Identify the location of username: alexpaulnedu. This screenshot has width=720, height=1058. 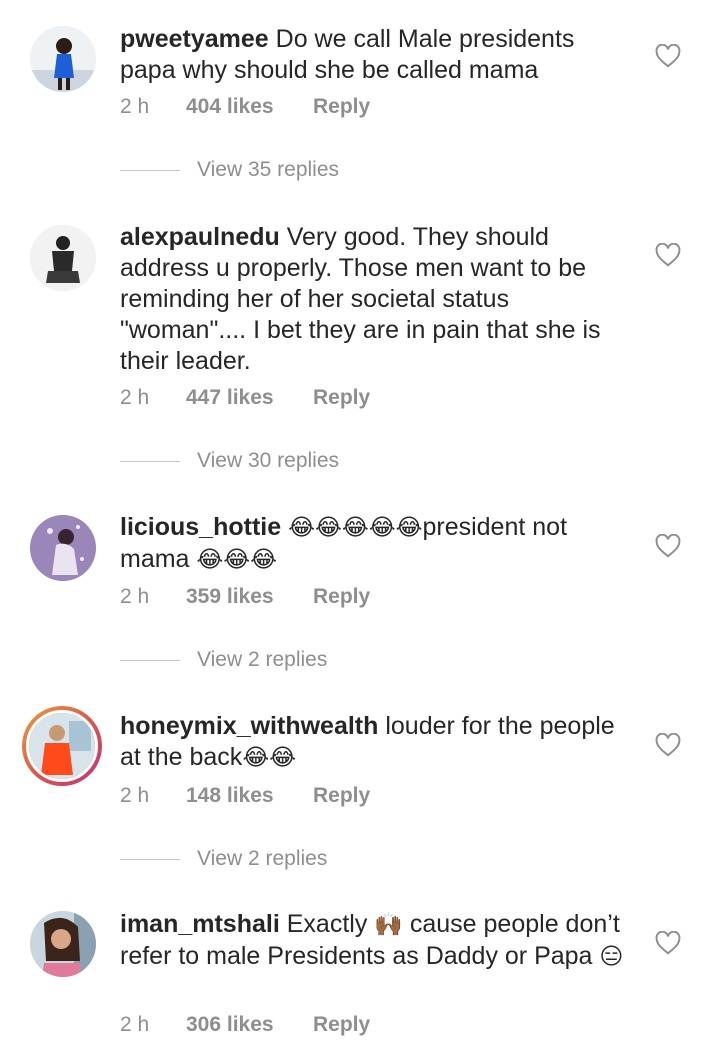
(200, 237).